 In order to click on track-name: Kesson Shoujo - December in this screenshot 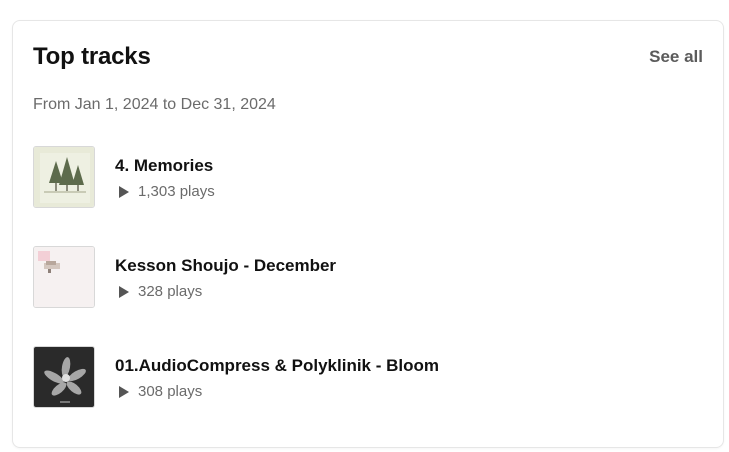, I will do `click(225, 266)`.